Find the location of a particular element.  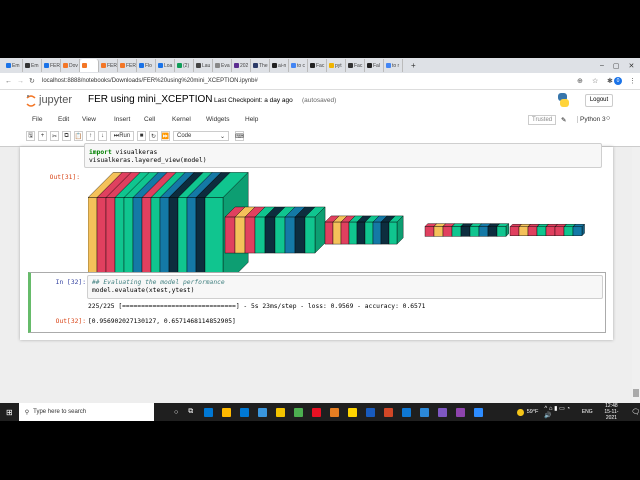

edit-pencil-icon: ✎ is located at coordinates (563, 120).